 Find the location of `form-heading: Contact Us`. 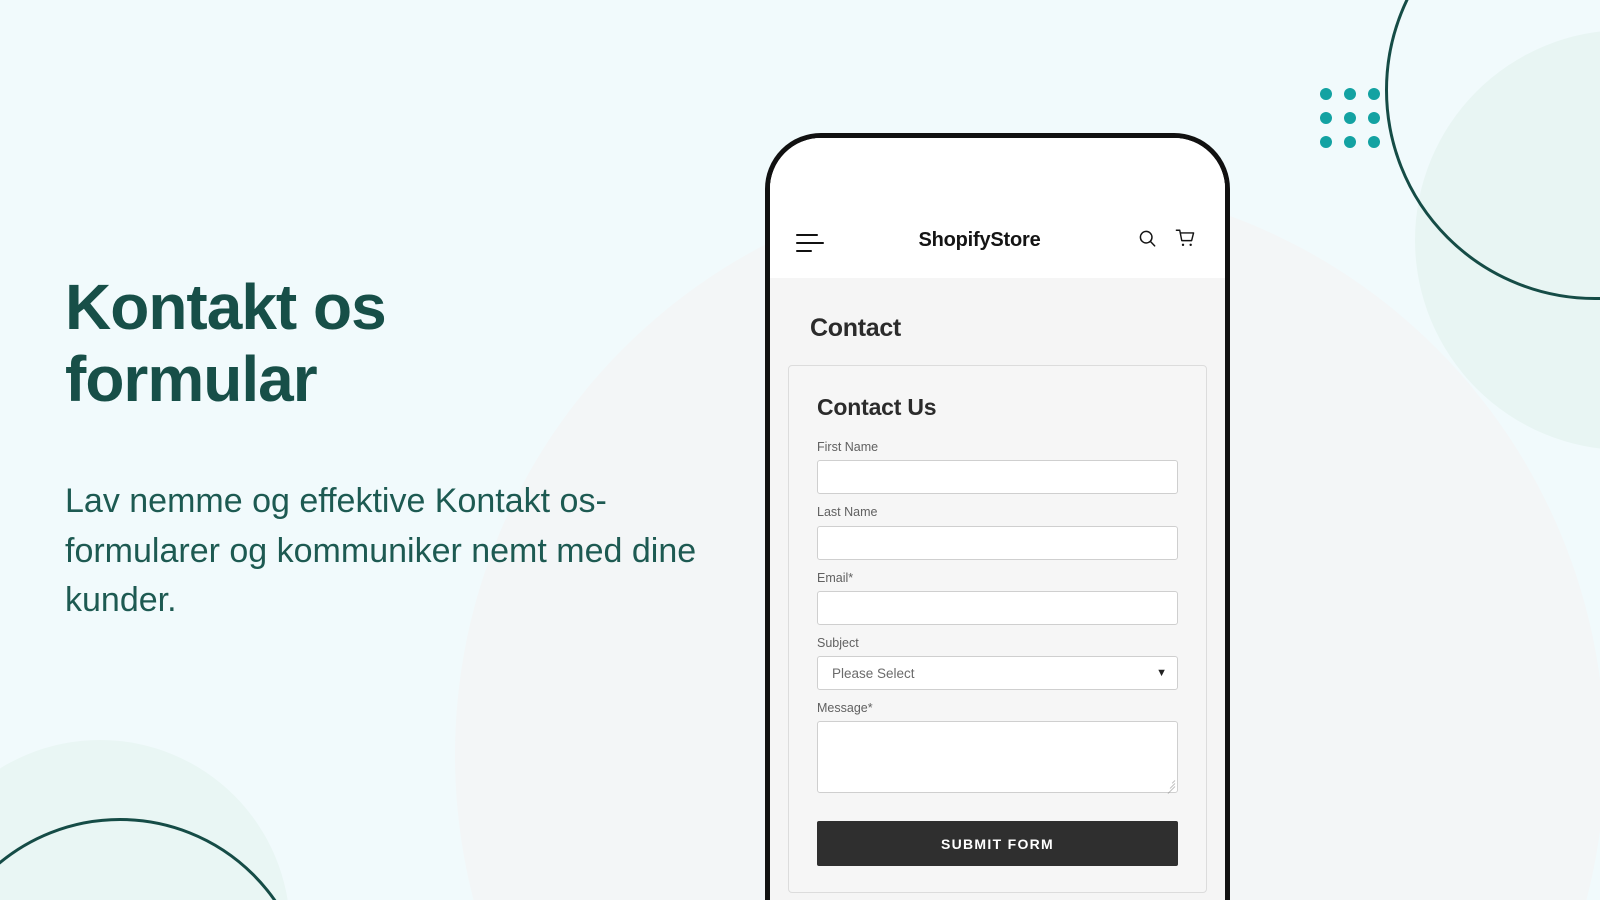

form-heading: Contact Us is located at coordinates (877, 407).